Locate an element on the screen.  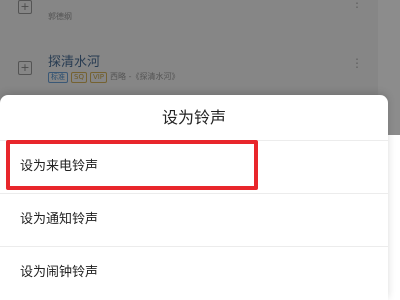
option-label: 设为闹钟铃声 is located at coordinates (59, 272).